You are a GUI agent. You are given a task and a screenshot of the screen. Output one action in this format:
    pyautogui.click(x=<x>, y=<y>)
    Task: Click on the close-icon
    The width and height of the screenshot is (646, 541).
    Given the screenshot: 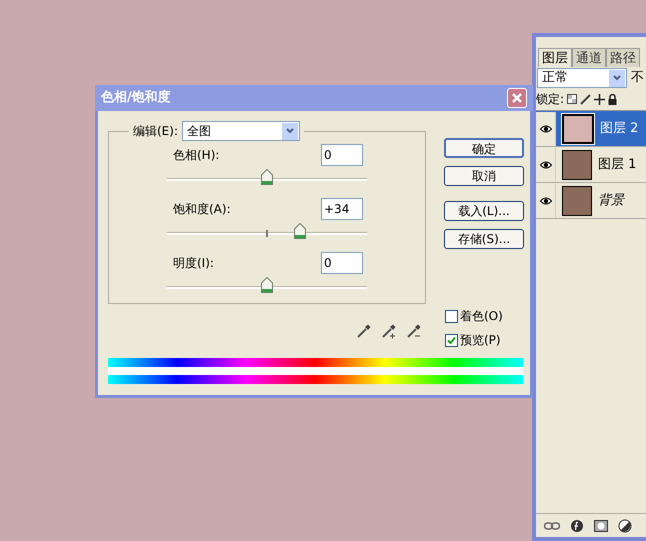 What is the action you would take?
    pyautogui.click(x=517, y=98)
    